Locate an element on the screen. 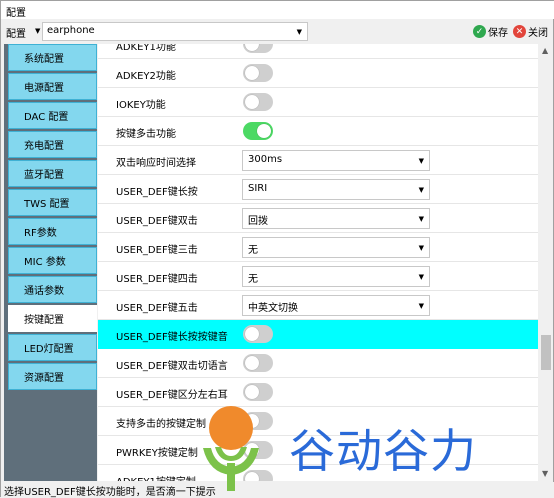 This screenshot has height=498, width=554. setting-select-value: 300ms is located at coordinates (265, 159).